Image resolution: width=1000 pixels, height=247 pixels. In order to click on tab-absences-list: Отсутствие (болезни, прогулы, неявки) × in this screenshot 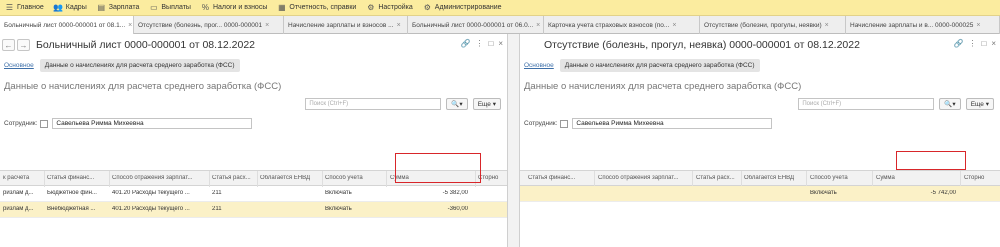, I will do `click(773, 25)`.